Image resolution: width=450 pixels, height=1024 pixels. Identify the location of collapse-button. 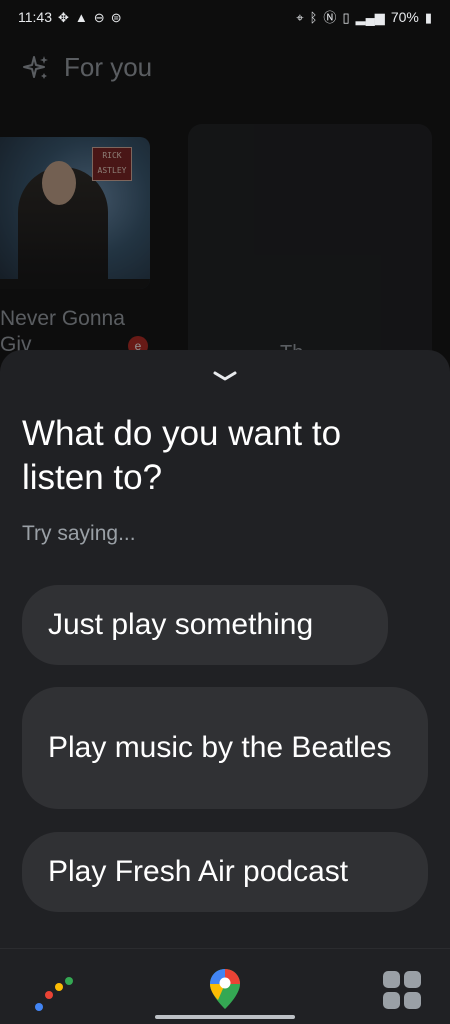
(225, 376).